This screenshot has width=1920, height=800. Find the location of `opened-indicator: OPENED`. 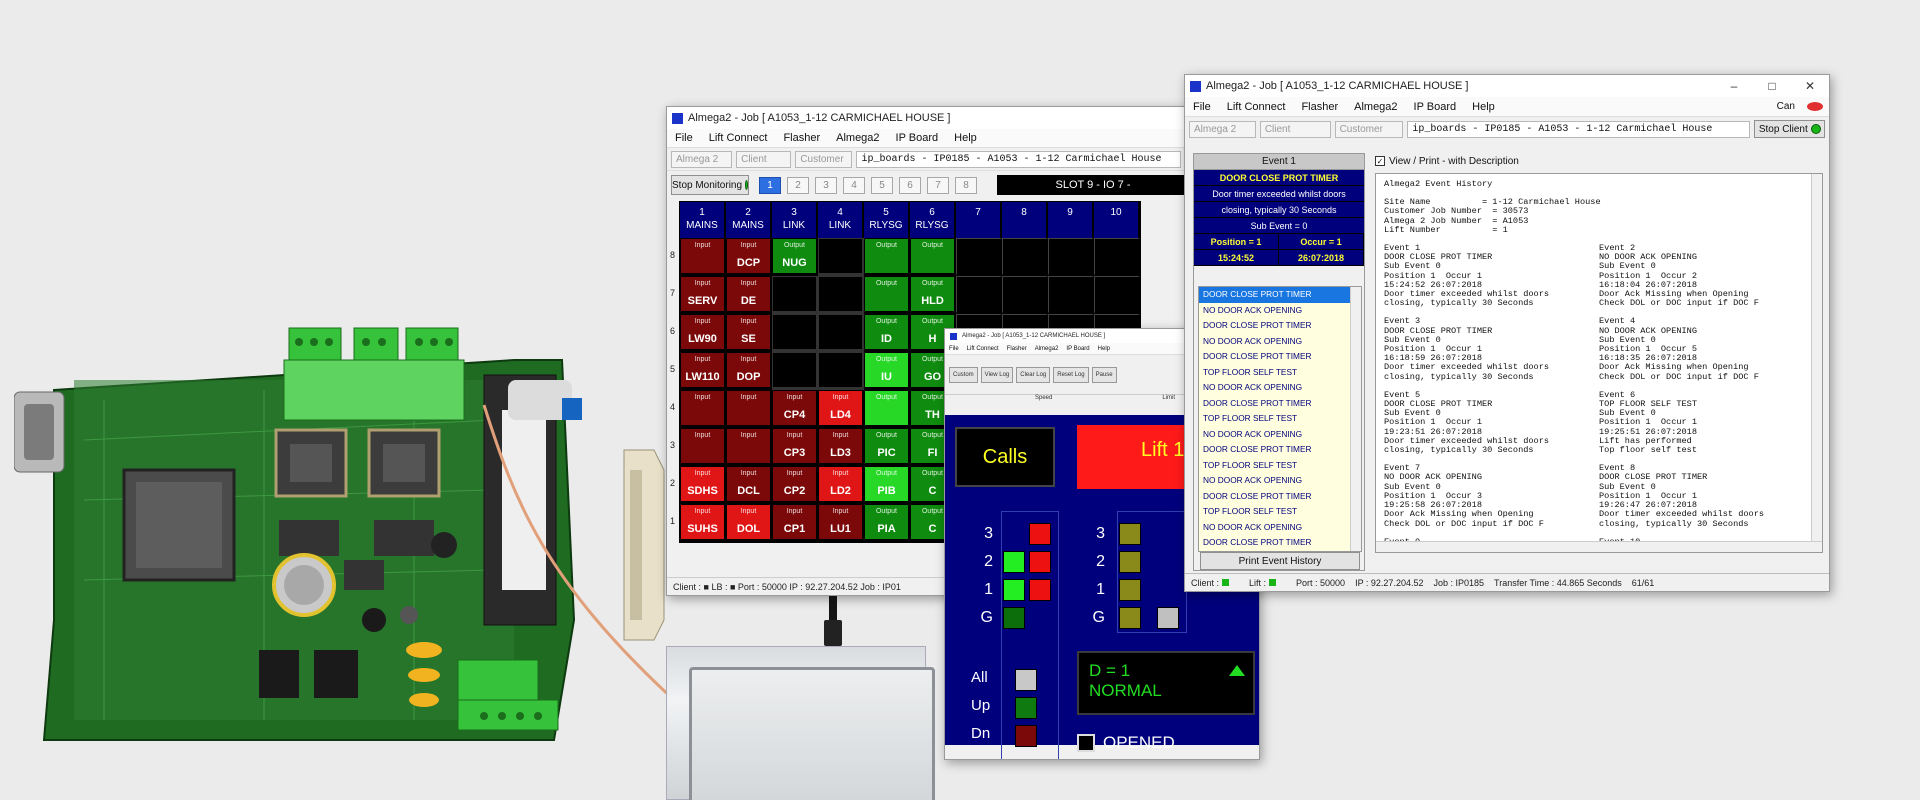

opened-indicator: OPENED is located at coordinates (1126, 743).